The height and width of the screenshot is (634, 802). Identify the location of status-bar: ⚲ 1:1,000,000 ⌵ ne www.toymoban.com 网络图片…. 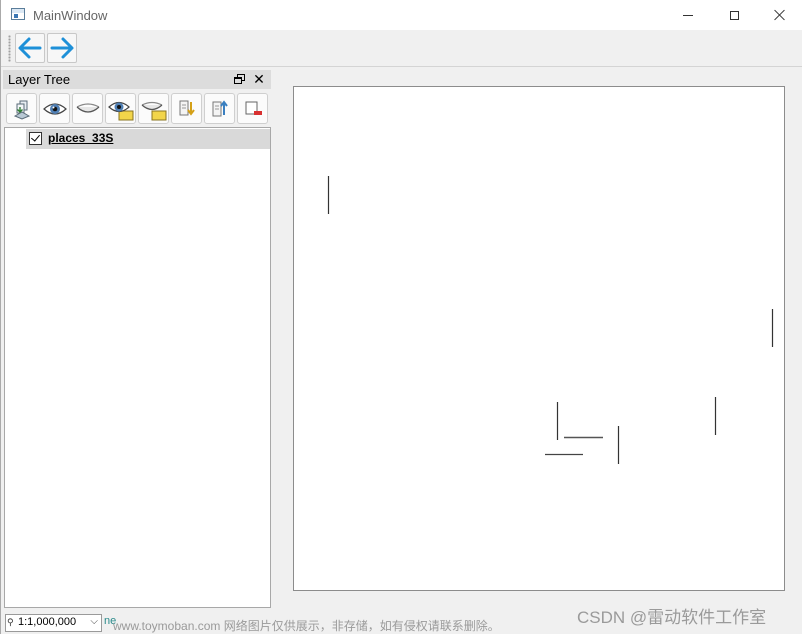
(401, 621).